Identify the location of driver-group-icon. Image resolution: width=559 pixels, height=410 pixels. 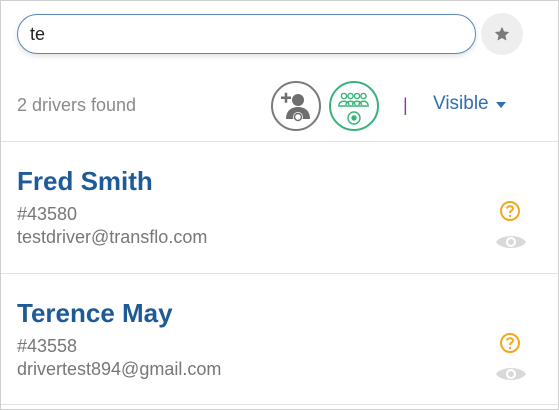
(353, 108).